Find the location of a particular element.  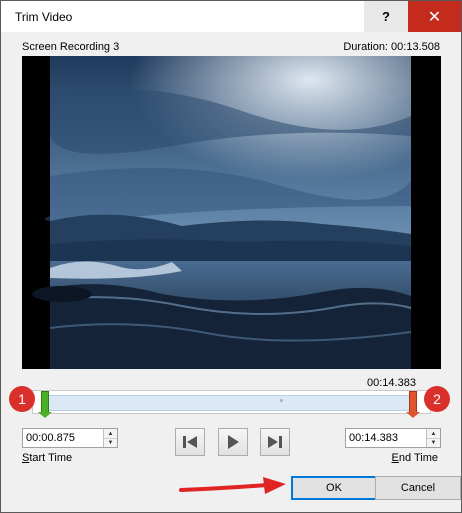

close-button: ✕ is located at coordinates (434, 16).